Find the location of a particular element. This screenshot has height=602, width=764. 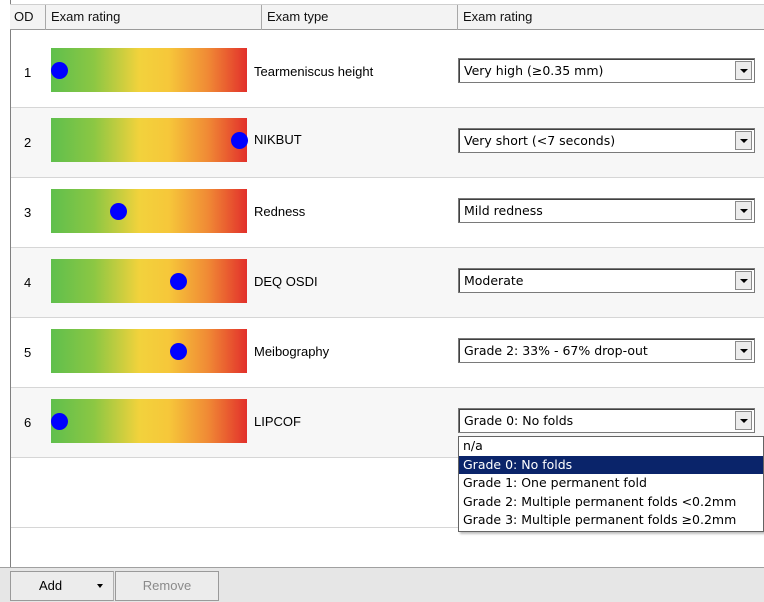

dropdown-option-selected: Grade 0: No folds is located at coordinates (611, 464).